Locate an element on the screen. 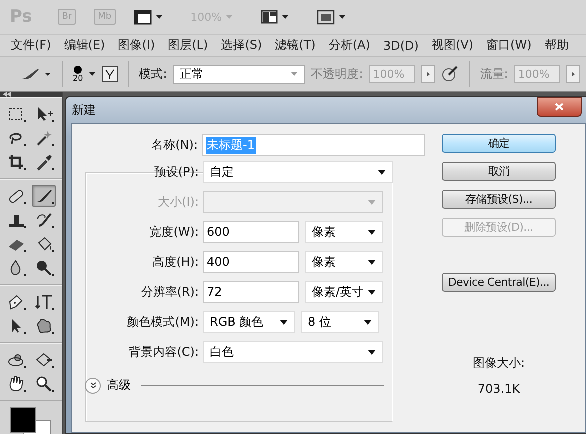  image-size-label: 图像大小: is located at coordinates (499, 363).